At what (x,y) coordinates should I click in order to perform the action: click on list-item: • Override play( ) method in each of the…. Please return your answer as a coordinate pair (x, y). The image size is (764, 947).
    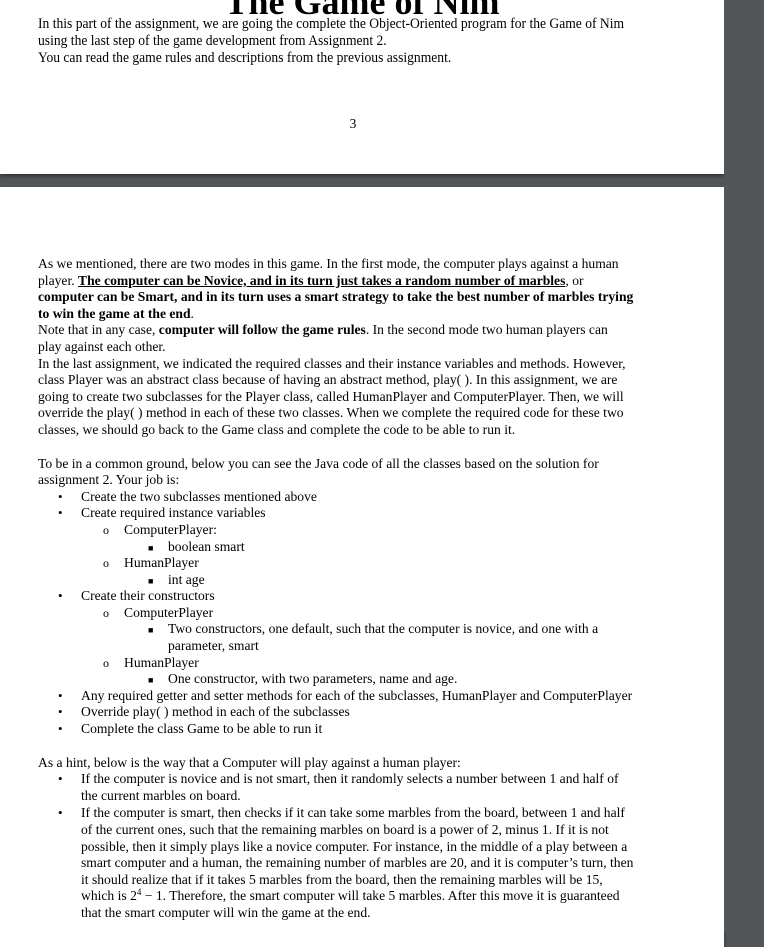
    Looking at the image, I should click on (378, 712).